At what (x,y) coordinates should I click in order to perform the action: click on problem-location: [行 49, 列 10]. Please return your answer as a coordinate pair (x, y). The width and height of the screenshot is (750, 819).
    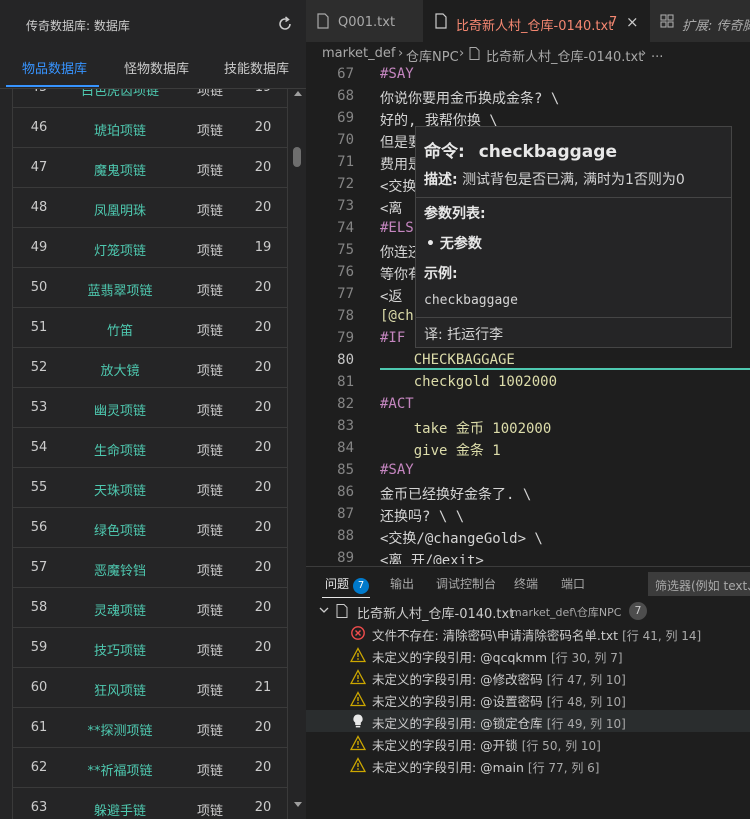
    Looking at the image, I should click on (586, 724).